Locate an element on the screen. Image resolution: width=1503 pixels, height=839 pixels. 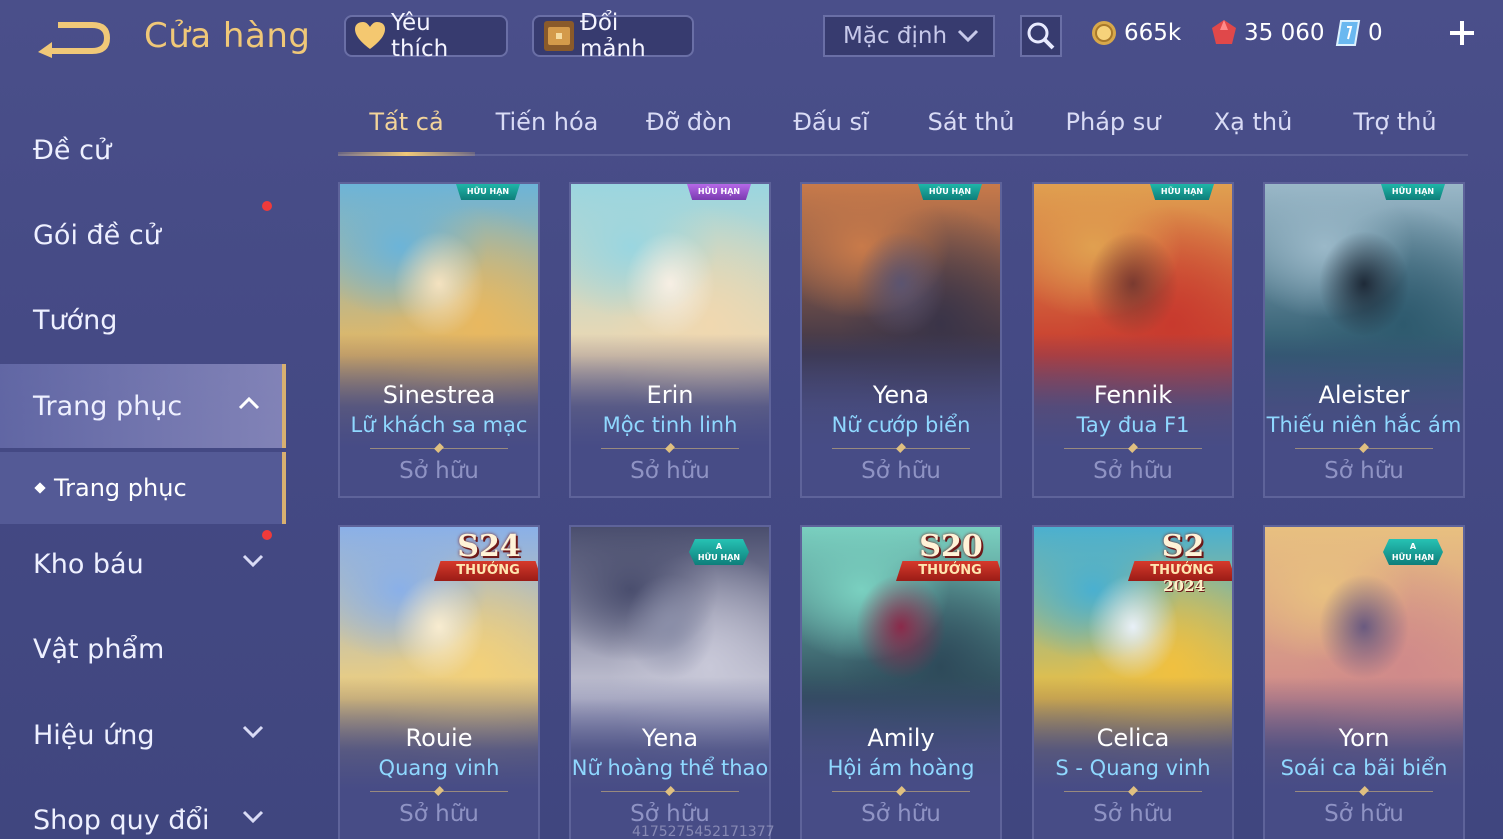
hero-name: Yena is located at coordinates (901, 395).